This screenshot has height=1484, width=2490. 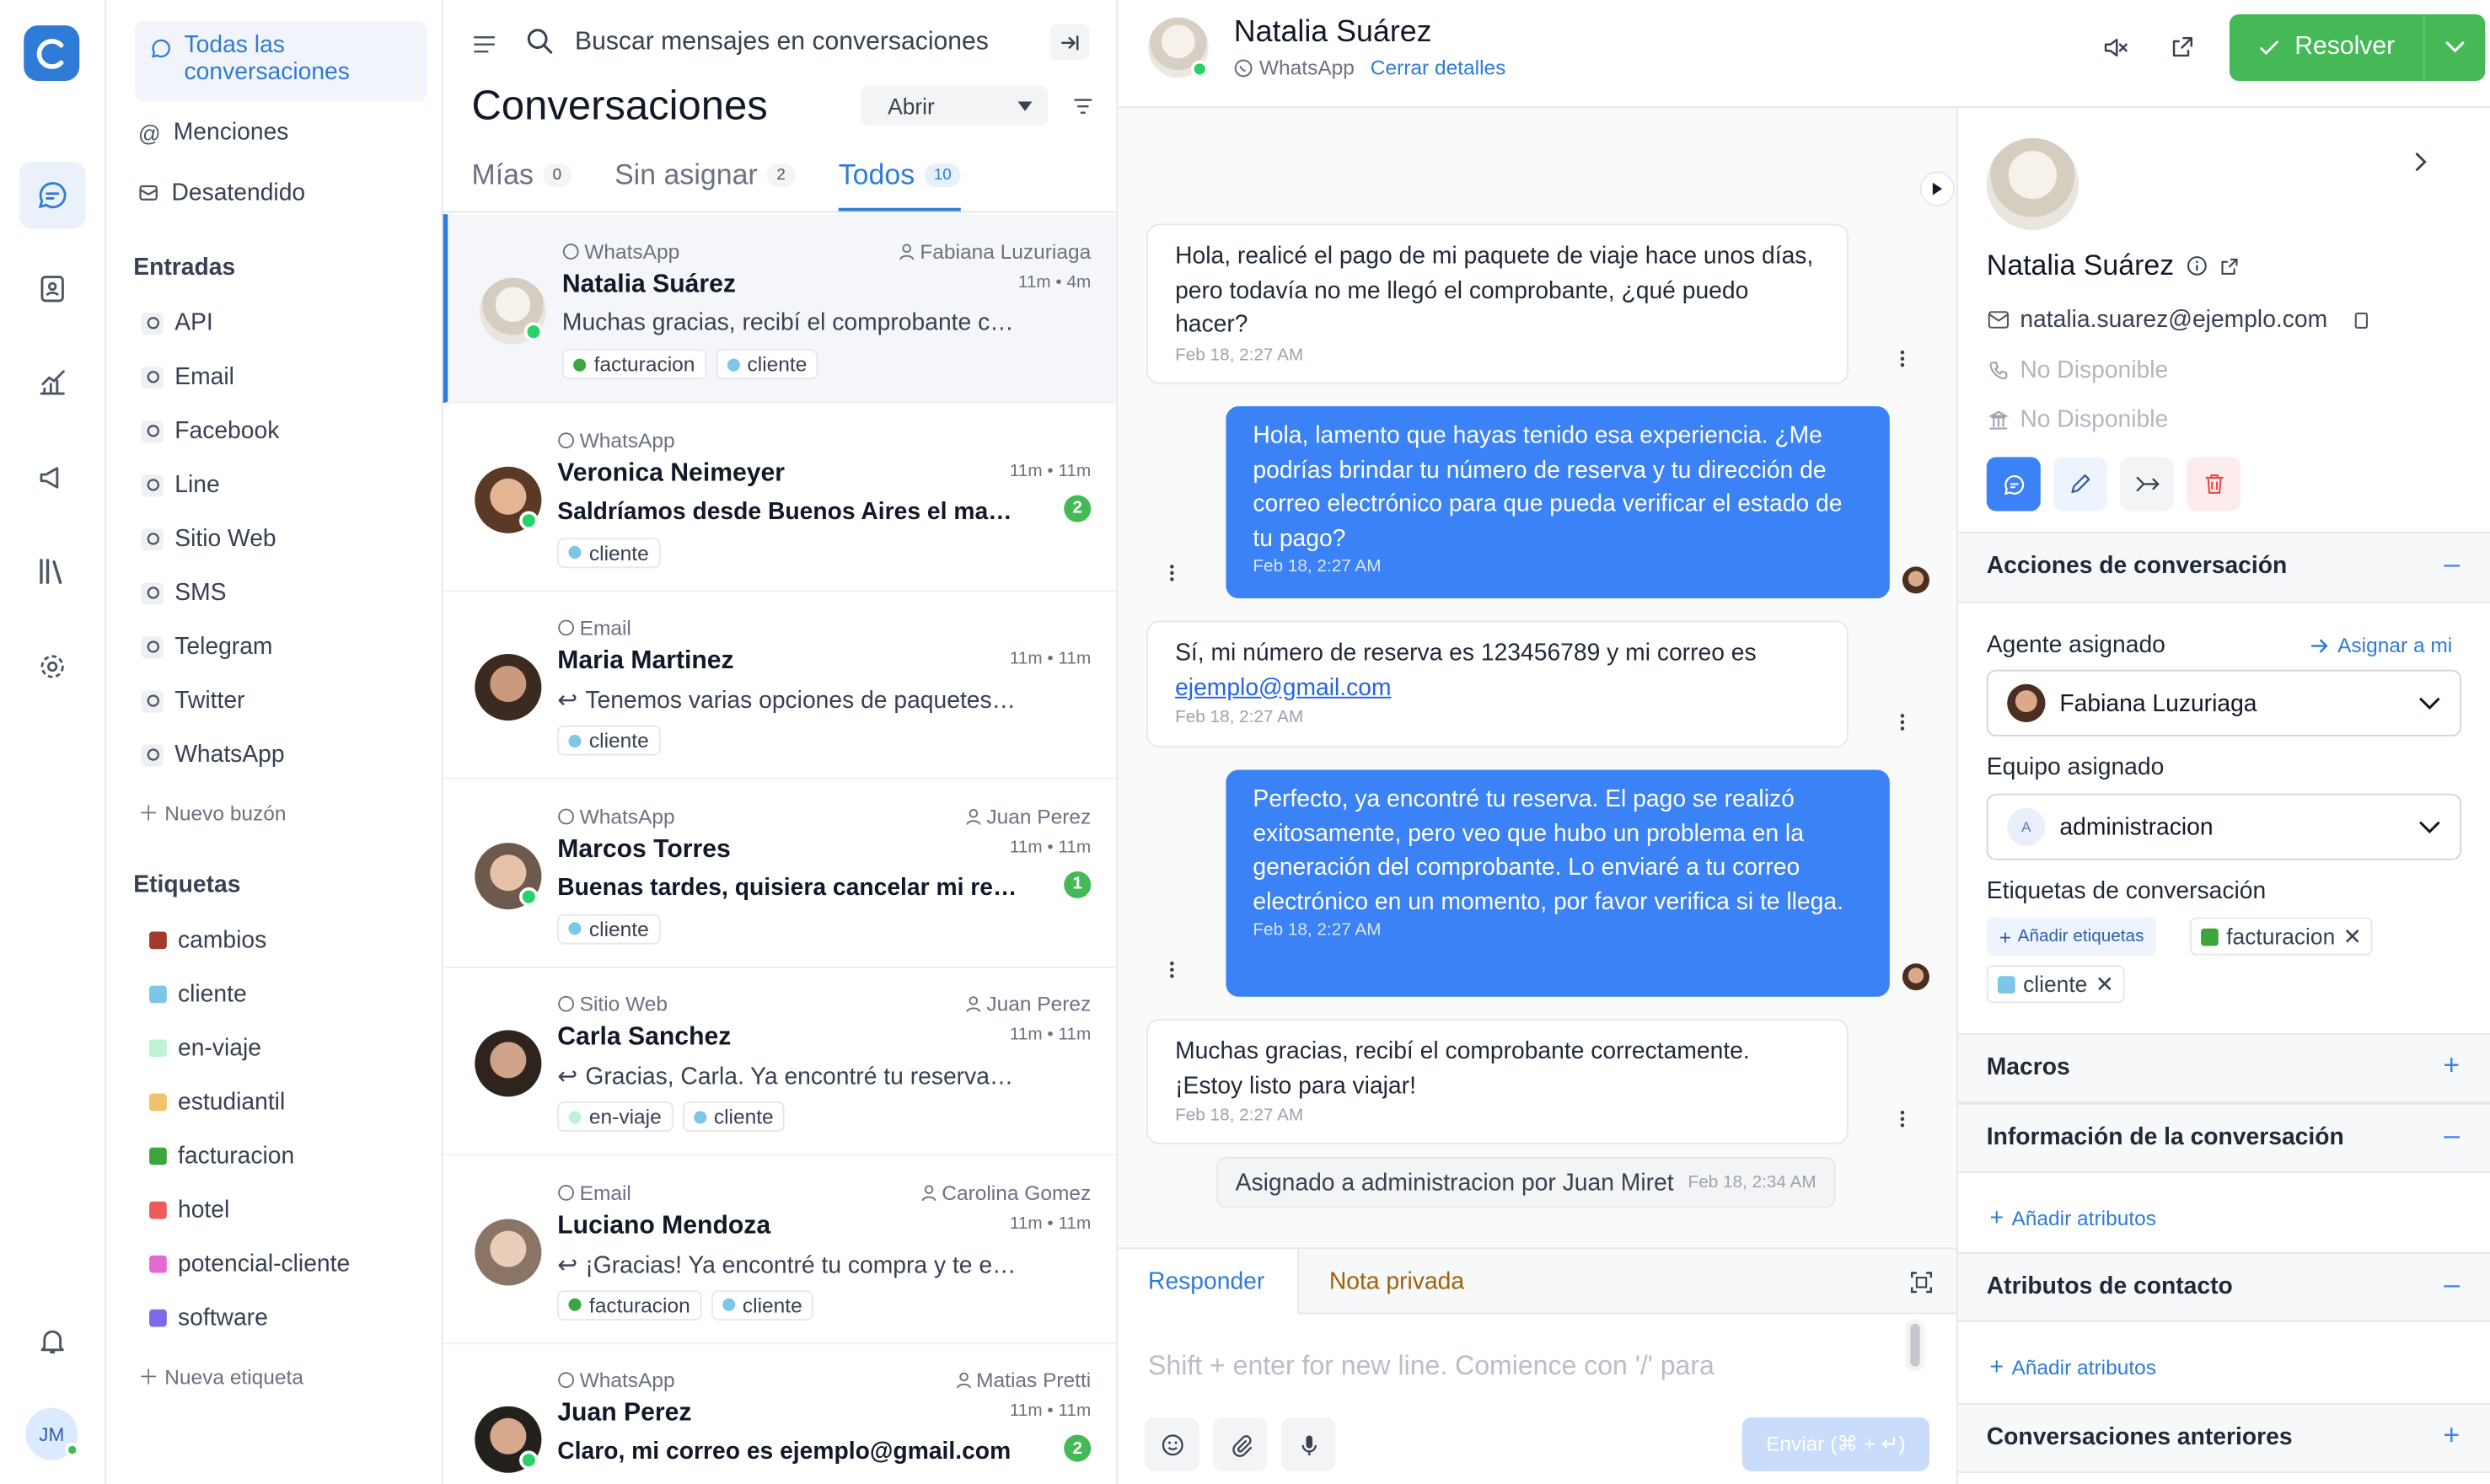 I want to click on campaigns-icon, so click(x=52, y=478).